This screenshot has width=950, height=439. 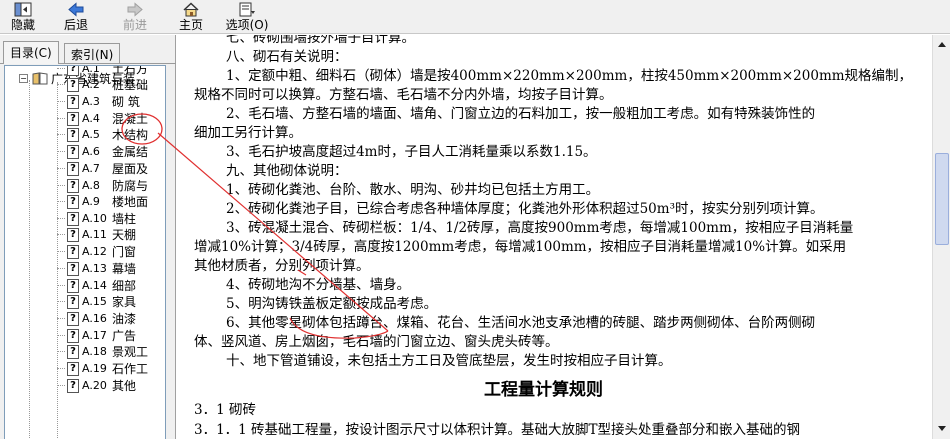 I want to click on tree-item-code: A.16, so click(x=94, y=318).